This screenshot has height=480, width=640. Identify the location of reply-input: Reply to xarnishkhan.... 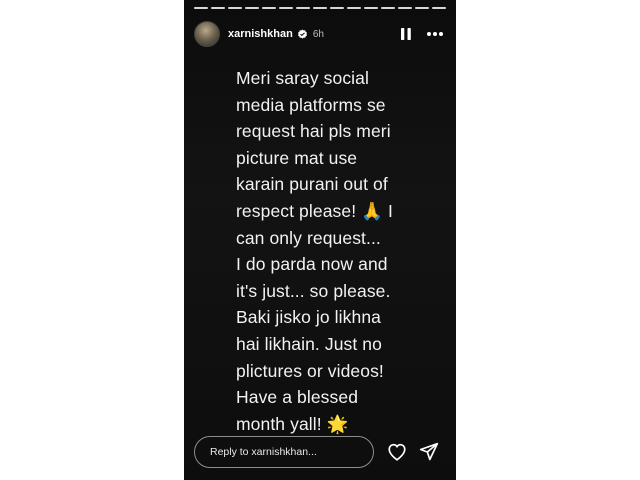
(284, 452).